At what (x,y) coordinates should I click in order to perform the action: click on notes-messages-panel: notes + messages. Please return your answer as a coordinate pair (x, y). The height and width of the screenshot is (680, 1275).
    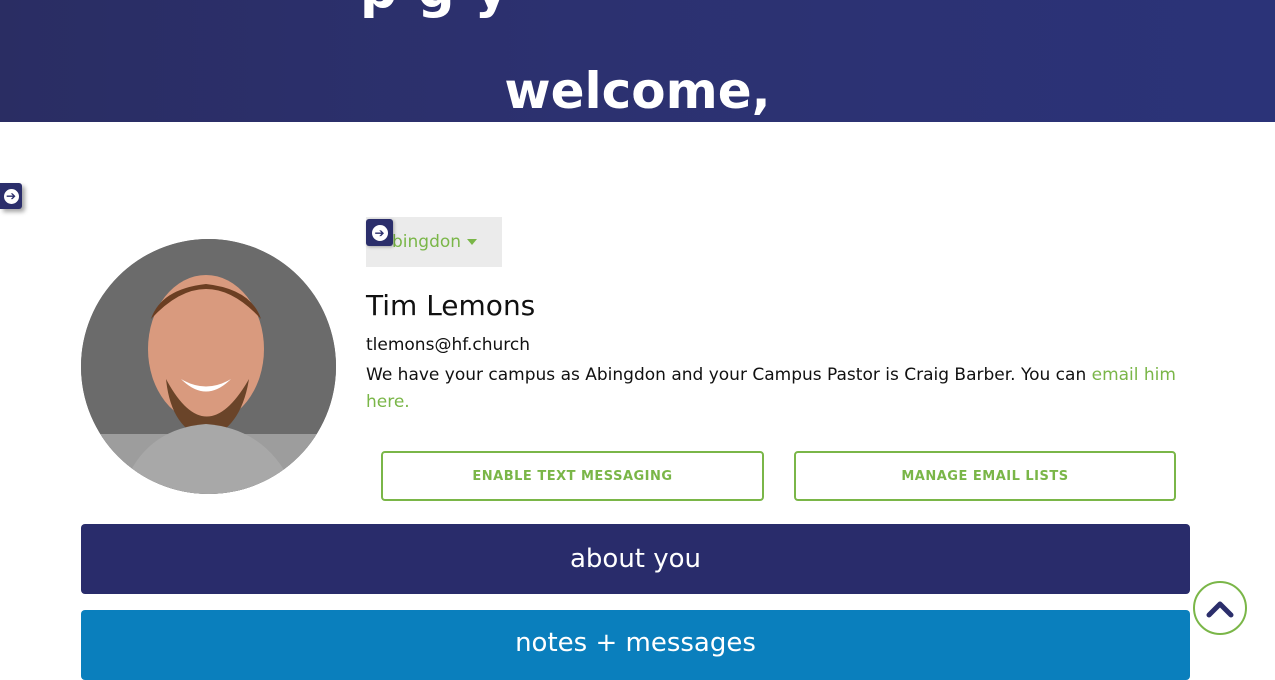
    Looking at the image, I should click on (635, 645).